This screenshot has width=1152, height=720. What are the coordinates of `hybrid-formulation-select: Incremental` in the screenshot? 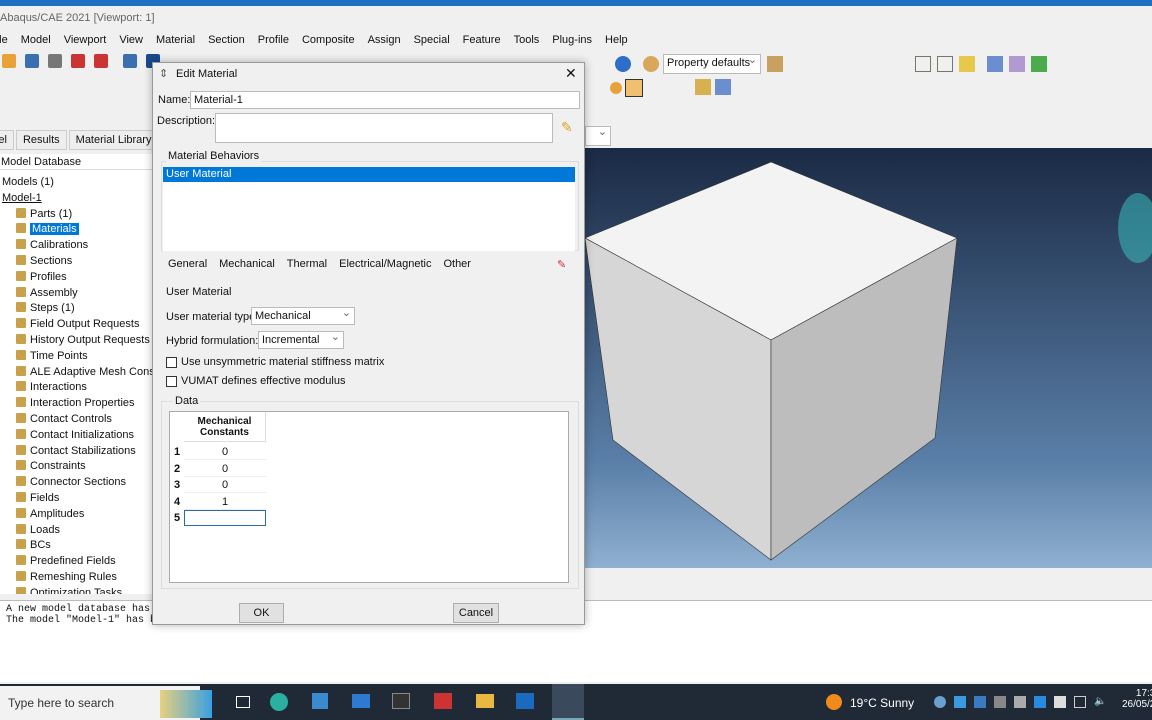 It's located at (301, 339).